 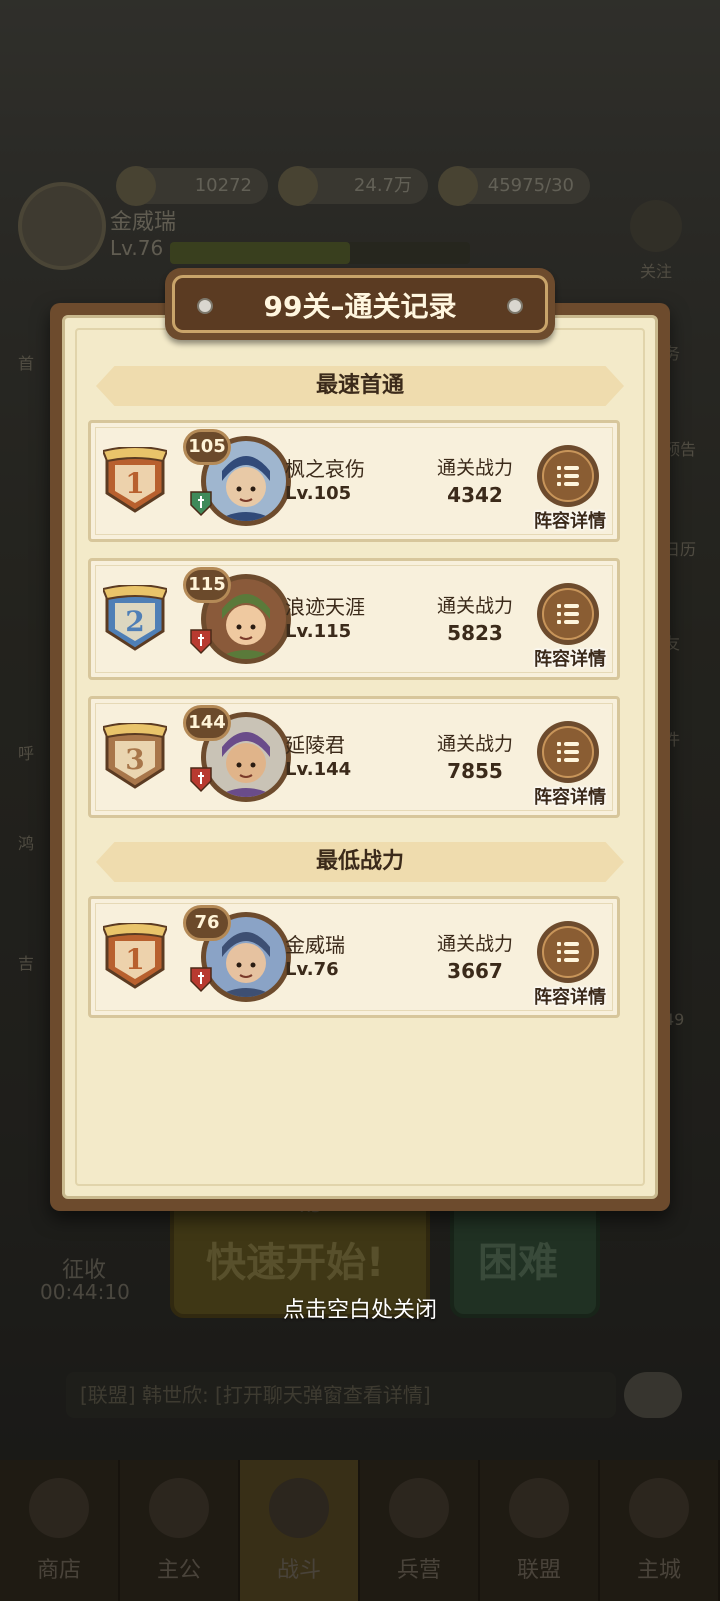 What do you see at coordinates (359, 861) in the screenshot?
I see `section-title-lowest: 最低战力` at bounding box center [359, 861].